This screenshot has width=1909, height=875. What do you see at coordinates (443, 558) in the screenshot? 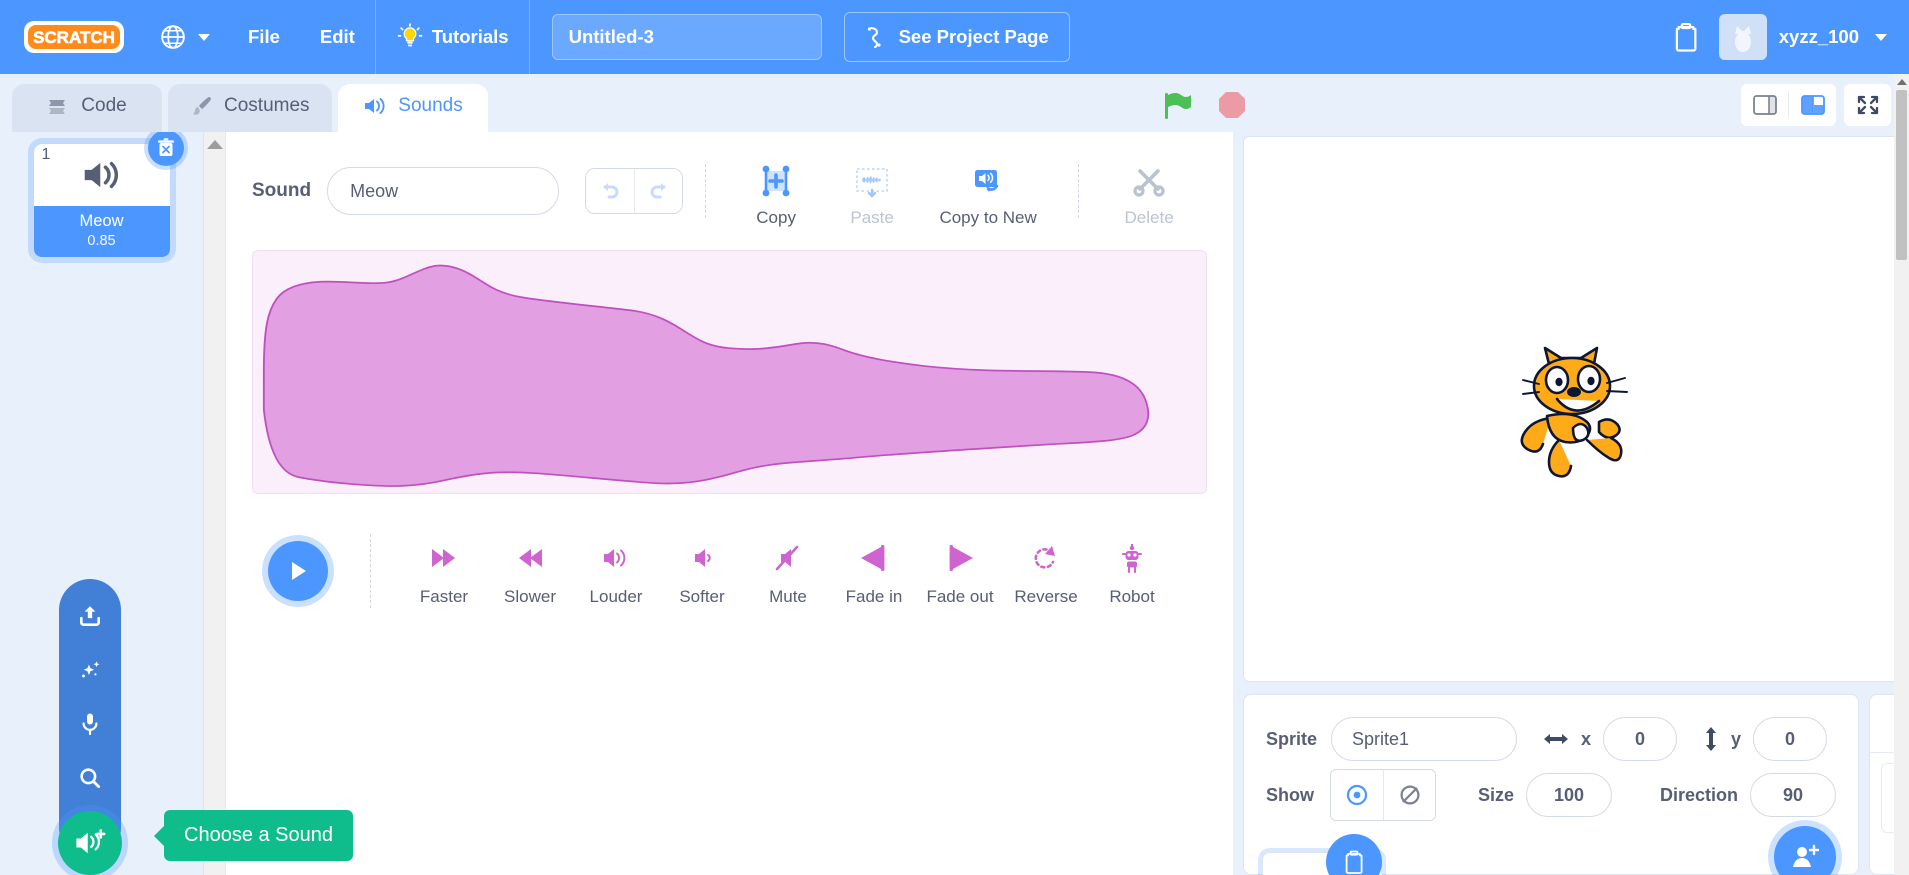
I see `faster-icon` at bounding box center [443, 558].